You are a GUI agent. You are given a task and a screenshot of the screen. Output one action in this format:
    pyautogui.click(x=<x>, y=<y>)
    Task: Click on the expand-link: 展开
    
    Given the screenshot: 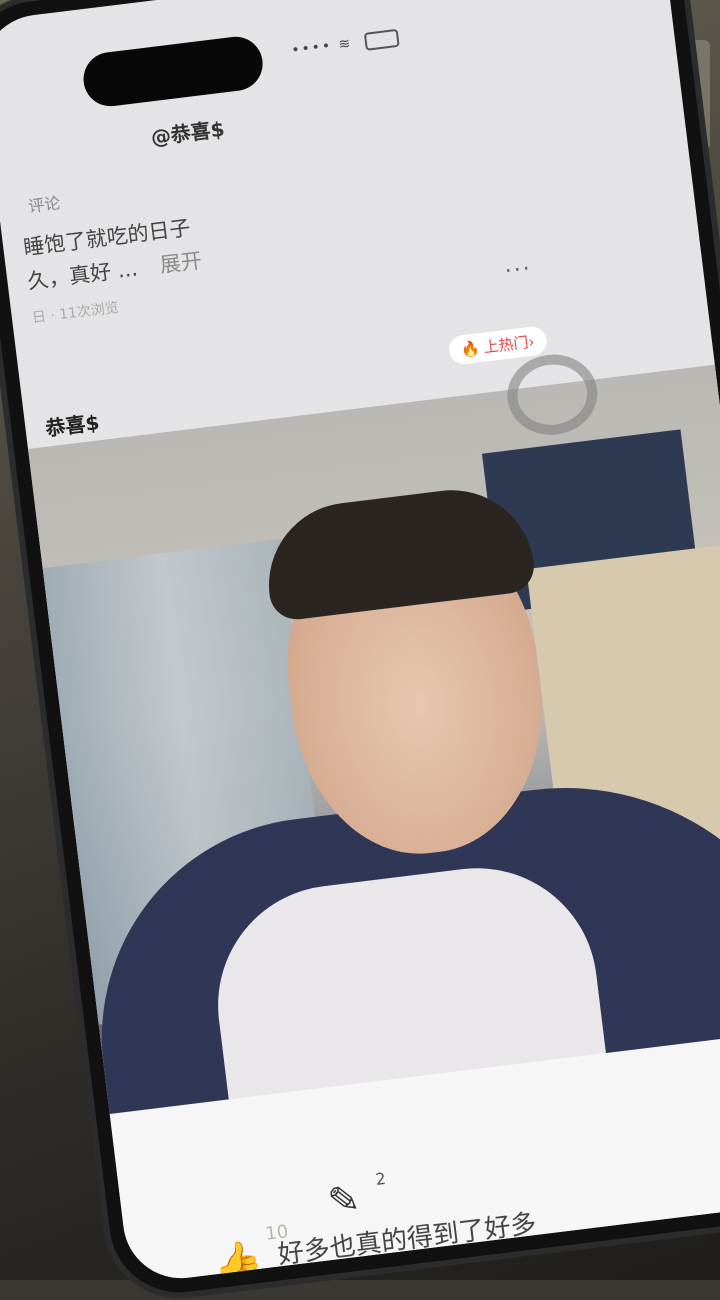 What is the action you would take?
    pyautogui.click(x=181, y=262)
    